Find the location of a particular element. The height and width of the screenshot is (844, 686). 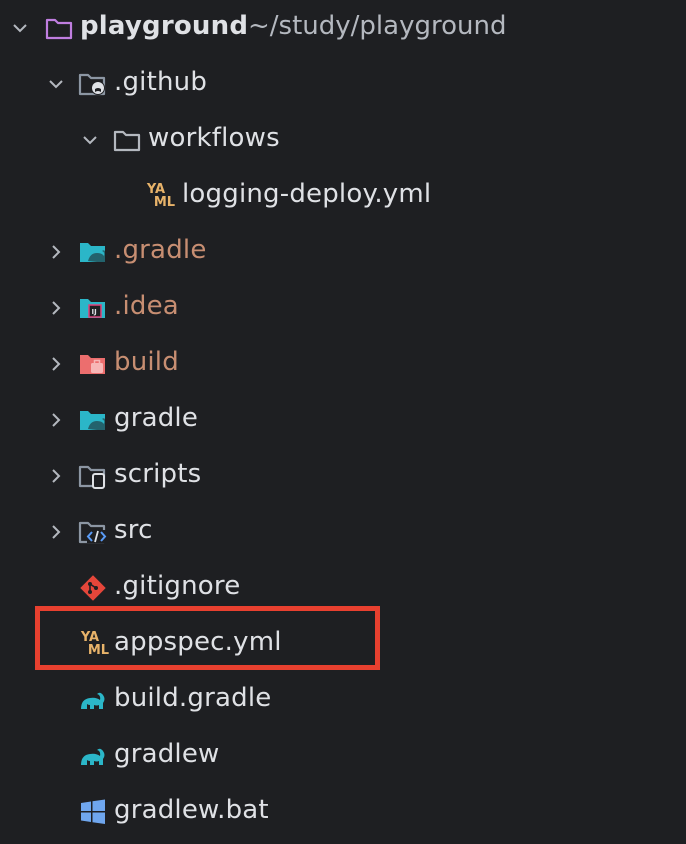

tree-row-gradlew-bat: gradlew.bat is located at coordinates (343, 812).